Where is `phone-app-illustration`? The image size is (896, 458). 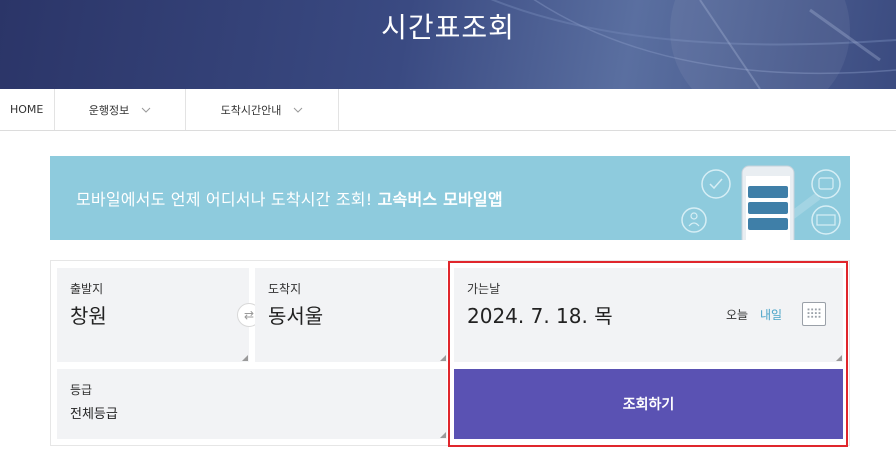
phone-app-illustration is located at coordinates (761, 202).